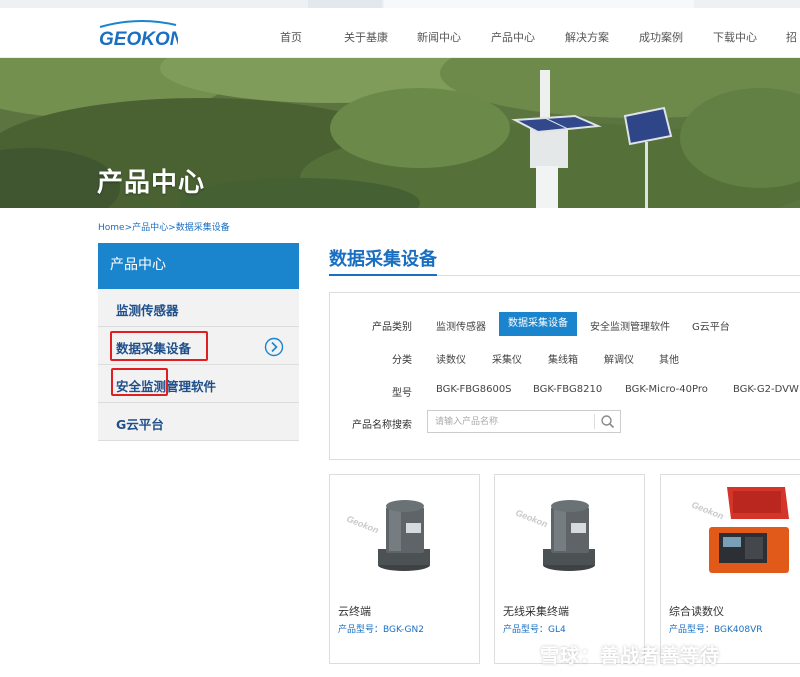 This screenshot has width=800, height=677. What do you see at coordinates (203, 228) in the screenshot?
I see `breadcrumb-current: 数据采集设备` at bounding box center [203, 228].